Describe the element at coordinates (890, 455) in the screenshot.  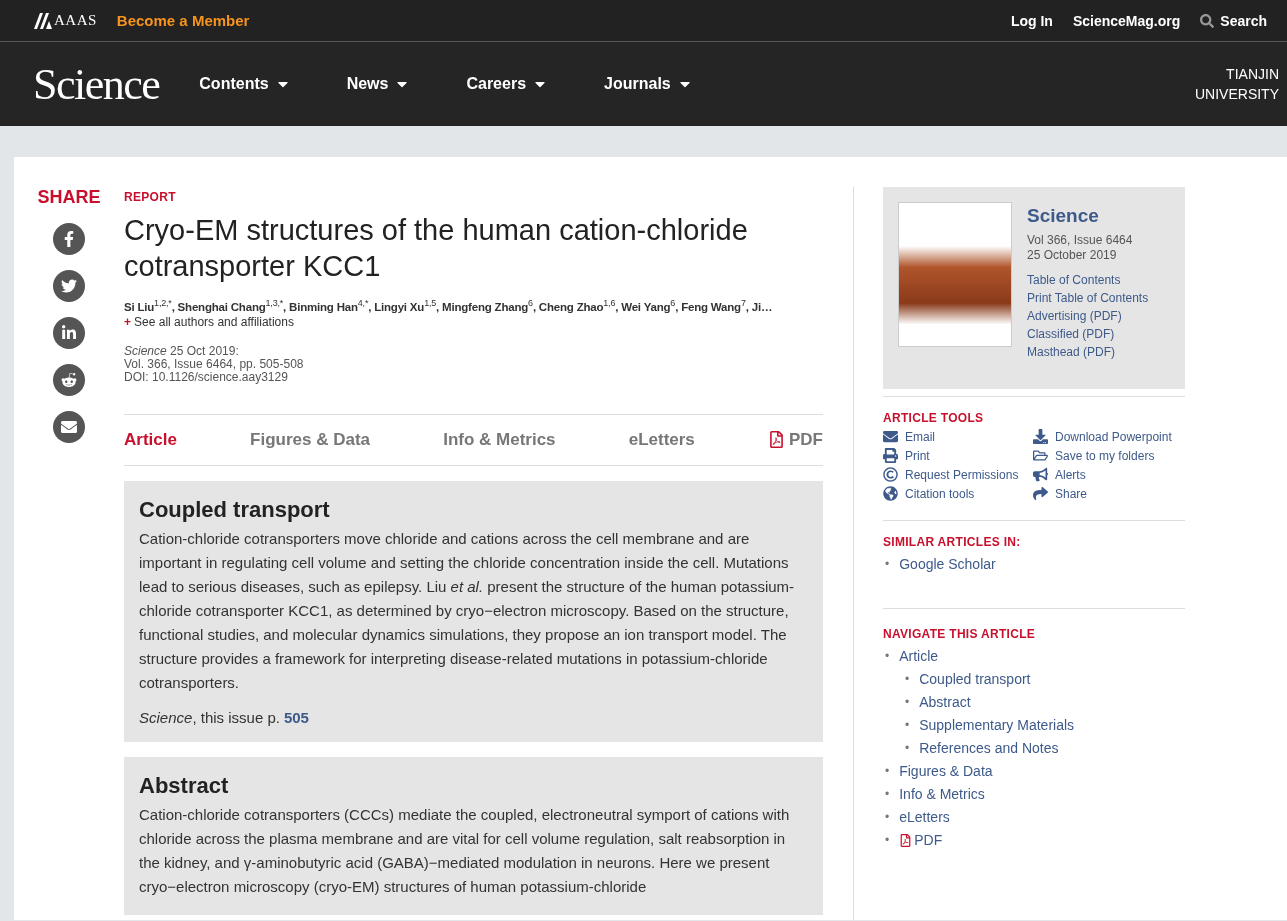
I see `printer-icon` at that location.